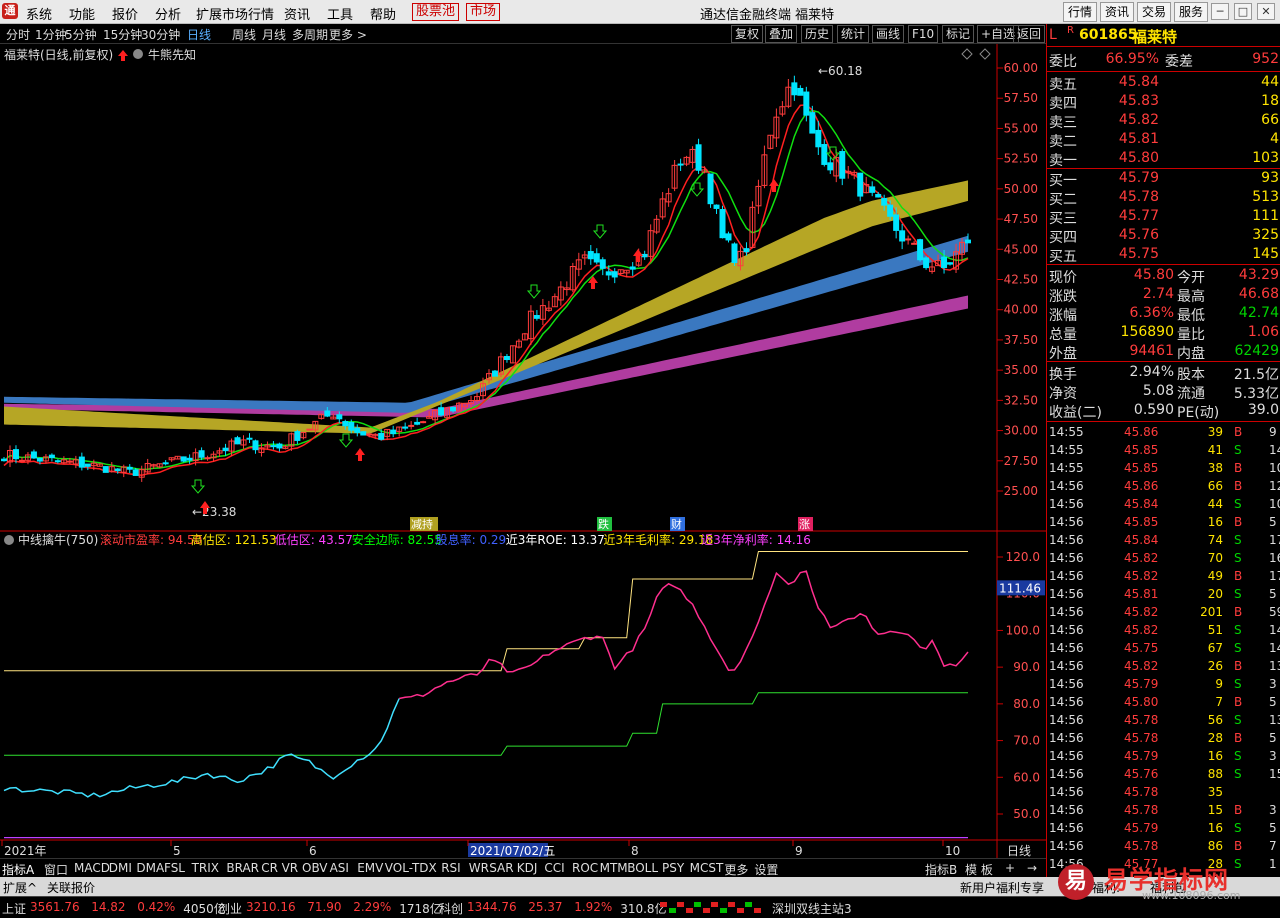  I want to click on ask-volume: 18, so click(1270, 101).